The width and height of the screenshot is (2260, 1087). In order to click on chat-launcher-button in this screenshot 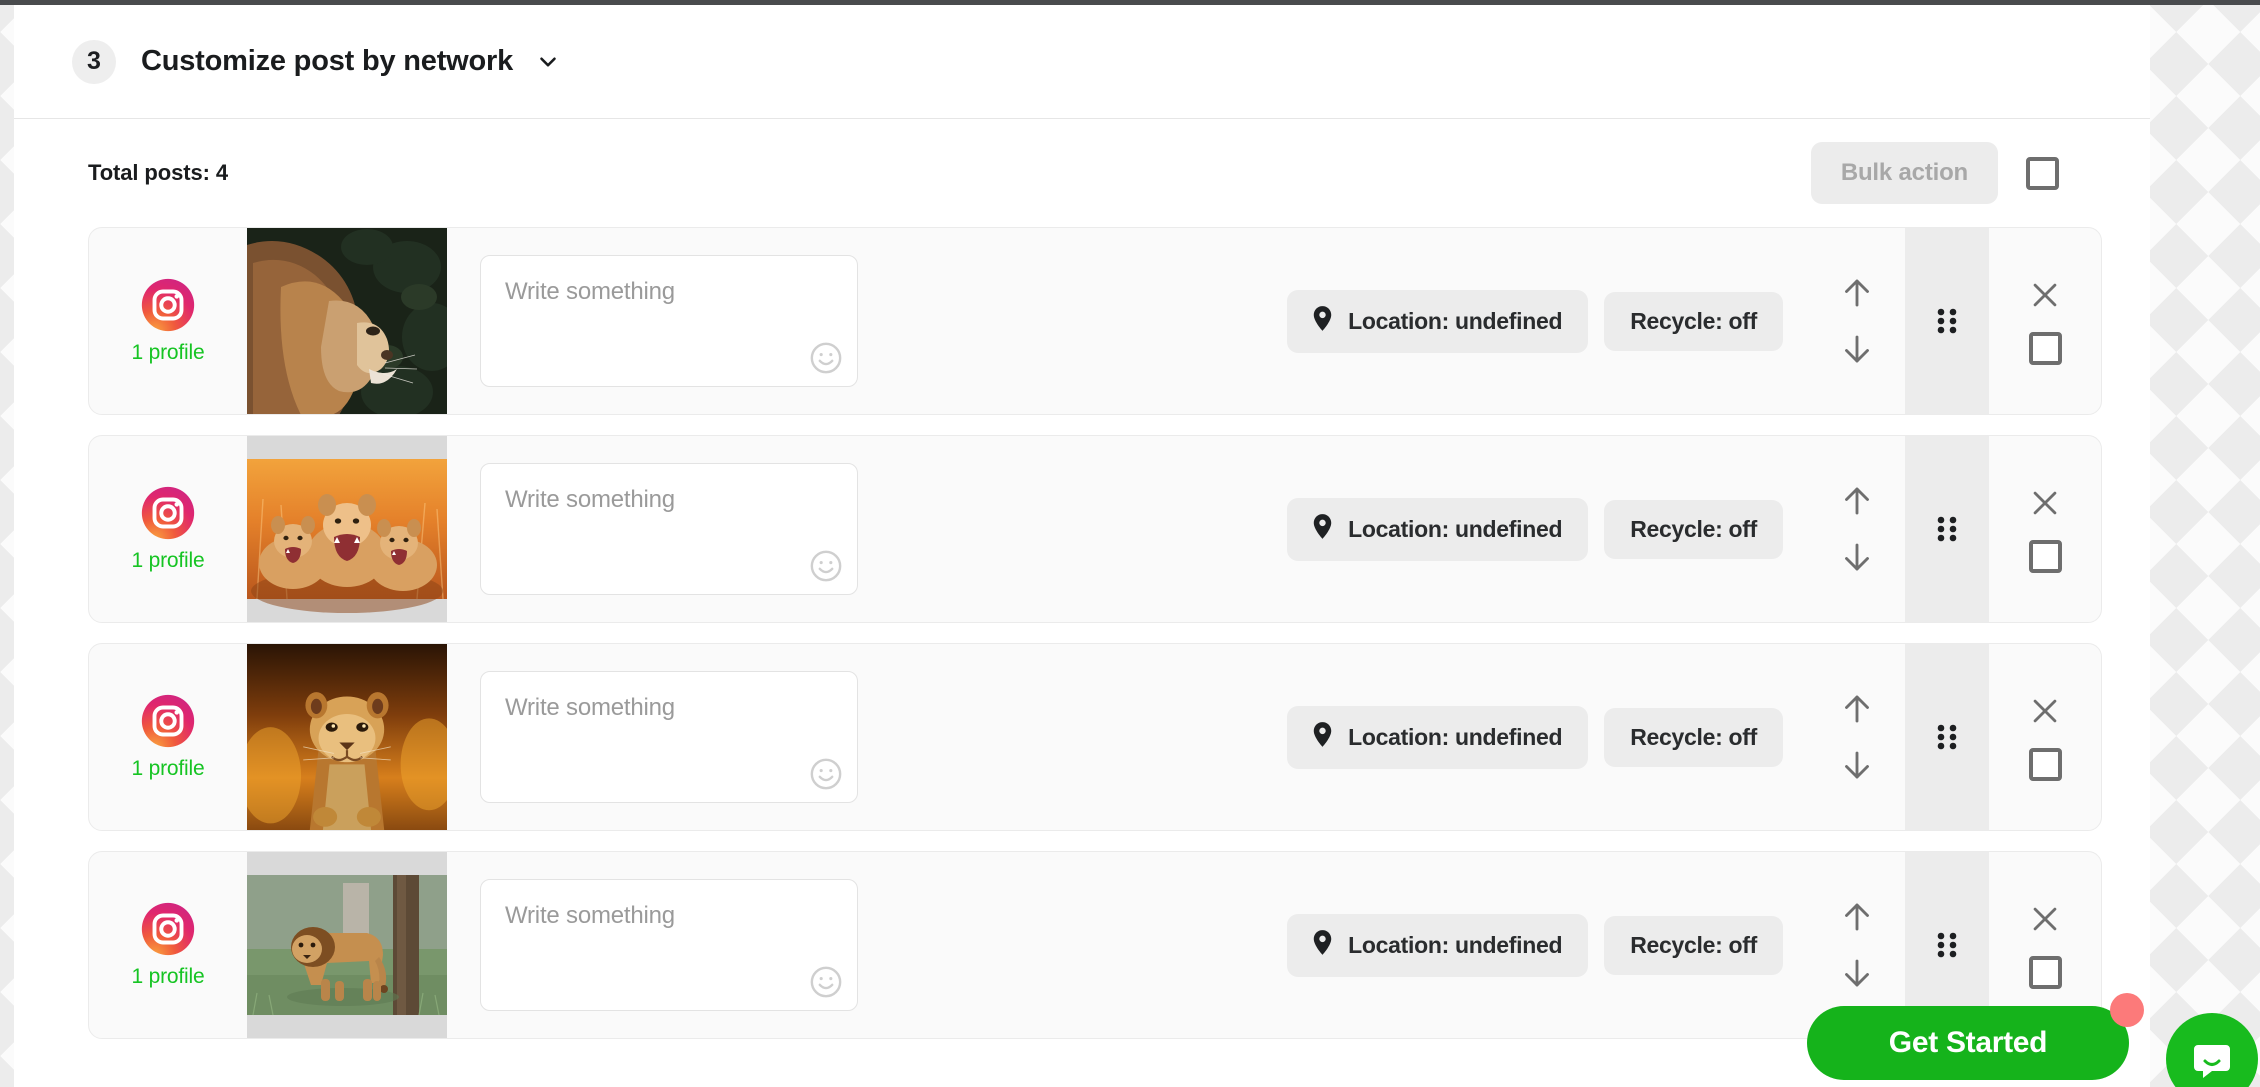, I will do `click(2212, 1050)`.